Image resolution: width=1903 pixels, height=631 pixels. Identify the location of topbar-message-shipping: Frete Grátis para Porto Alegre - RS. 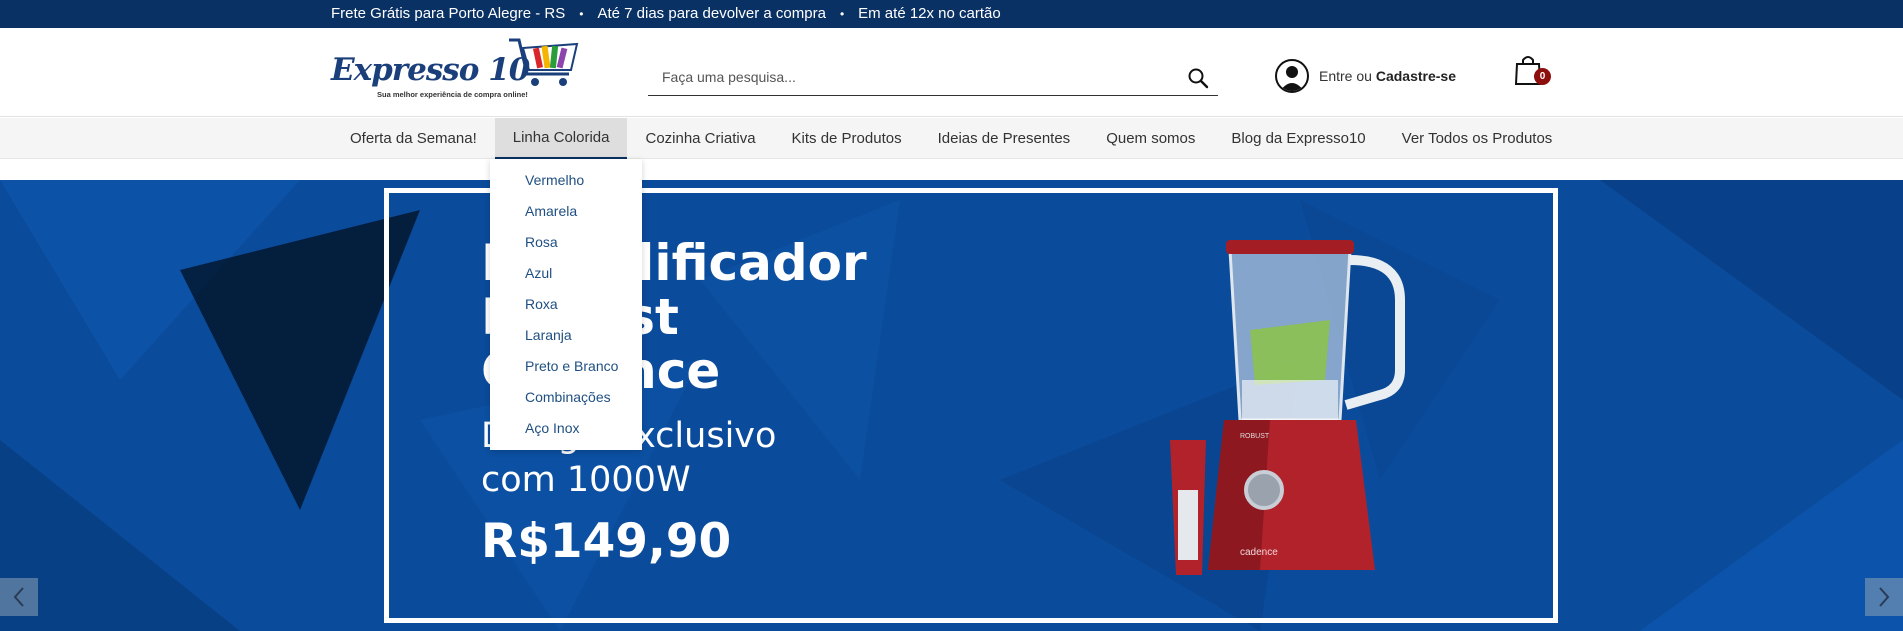
(448, 13).